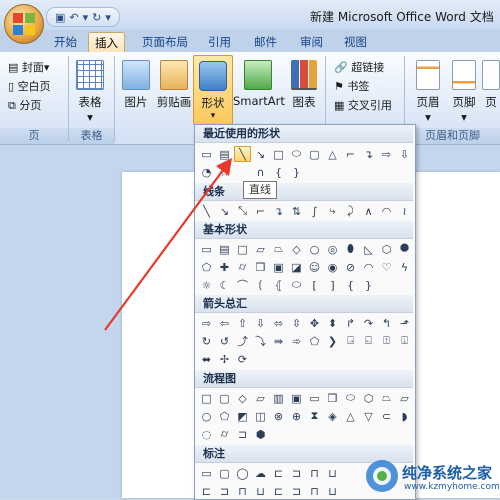 Image resolution: width=500 pixels, height=500 pixels. Describe the element at coordinates (386, 323) in the screenshot. I see `left-up-arrow-icon: ↰` at that location.